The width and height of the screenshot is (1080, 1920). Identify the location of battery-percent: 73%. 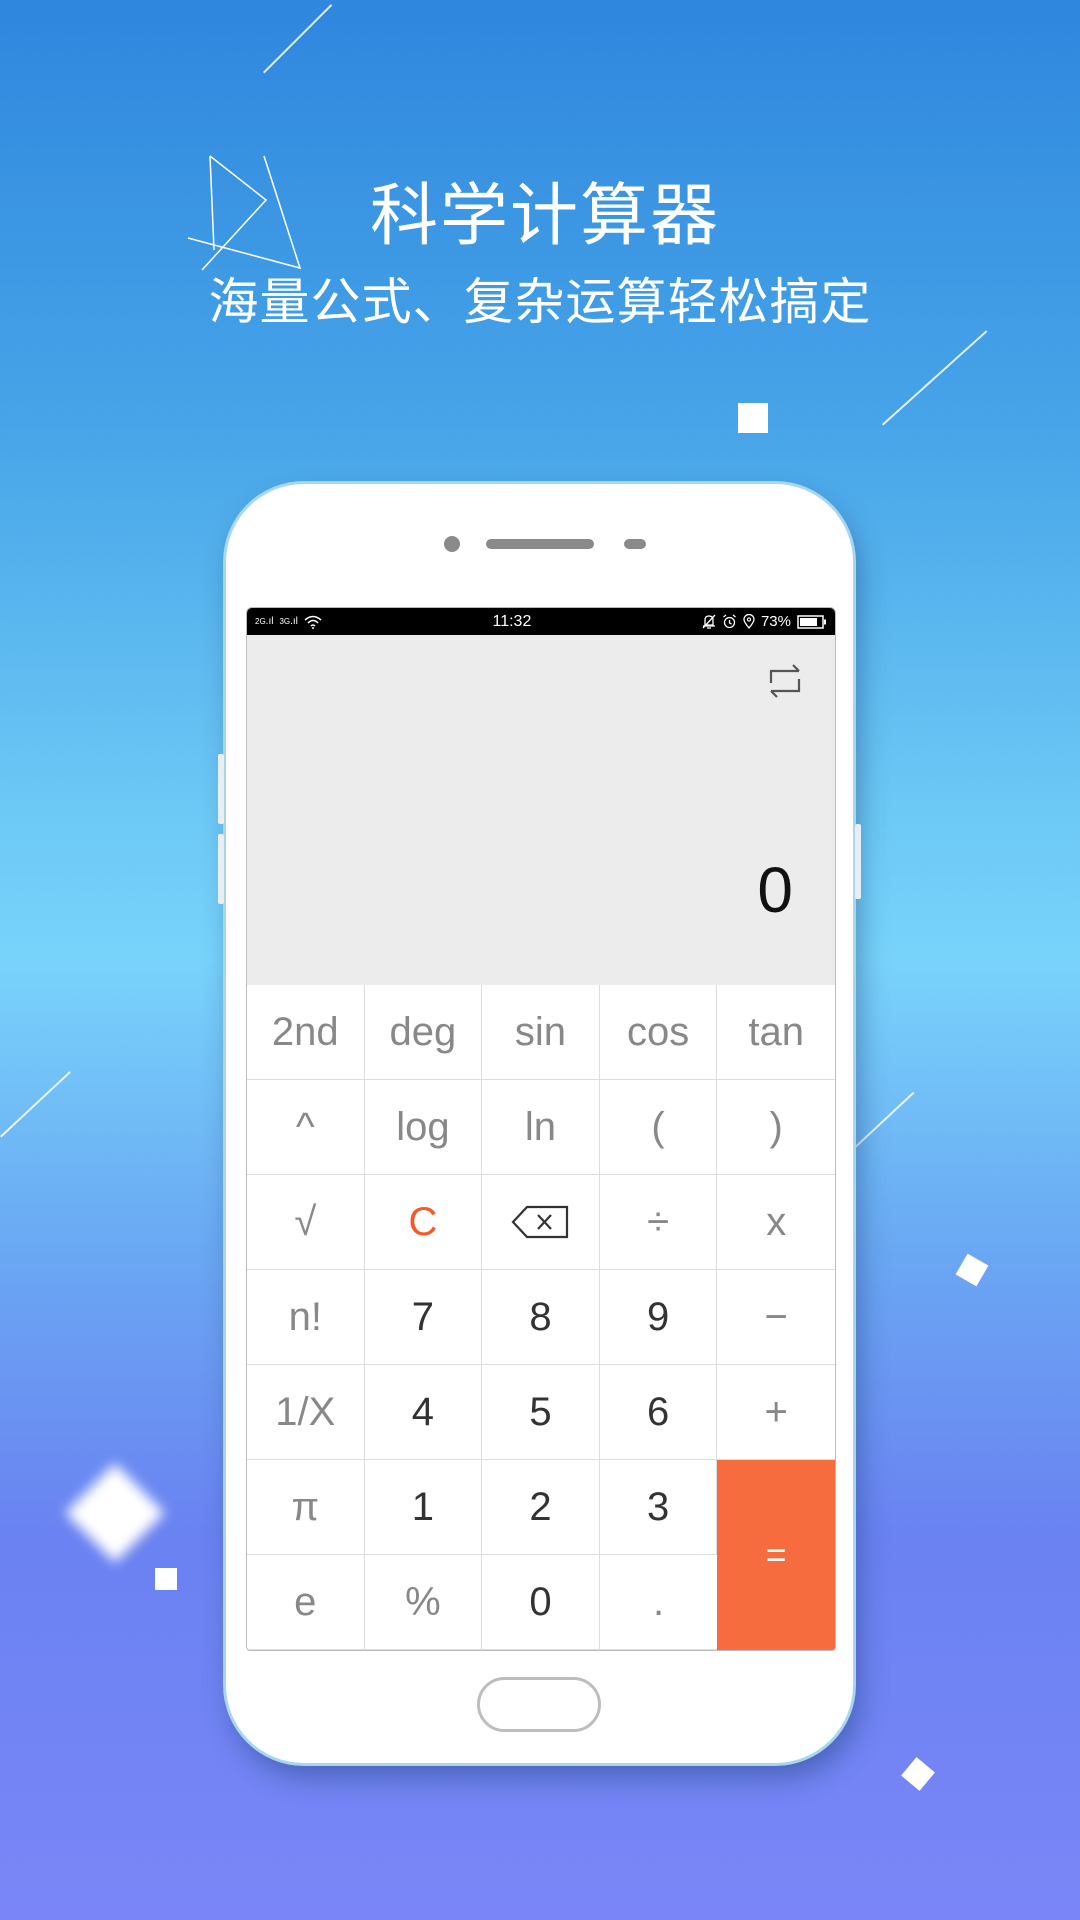
(775, 621).